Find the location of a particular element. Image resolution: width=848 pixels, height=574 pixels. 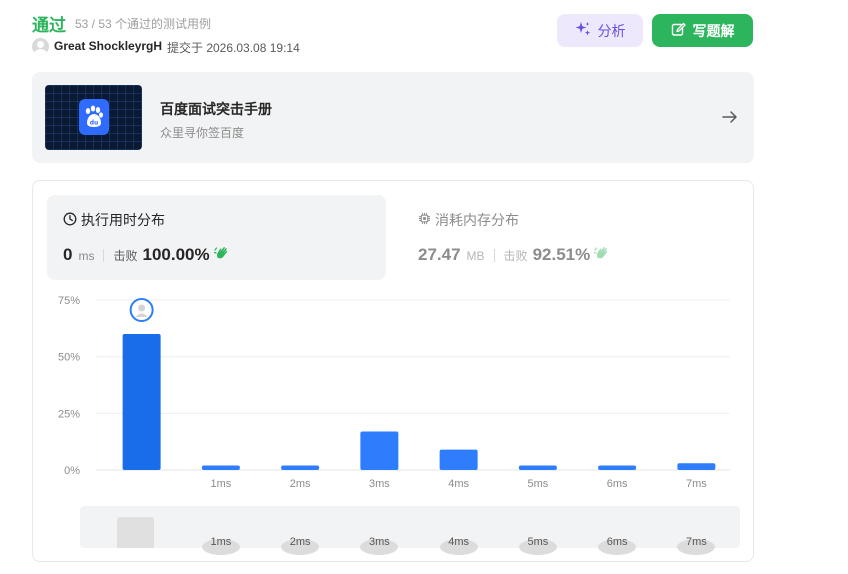

user-avatar is located at coordinates (40, 46).